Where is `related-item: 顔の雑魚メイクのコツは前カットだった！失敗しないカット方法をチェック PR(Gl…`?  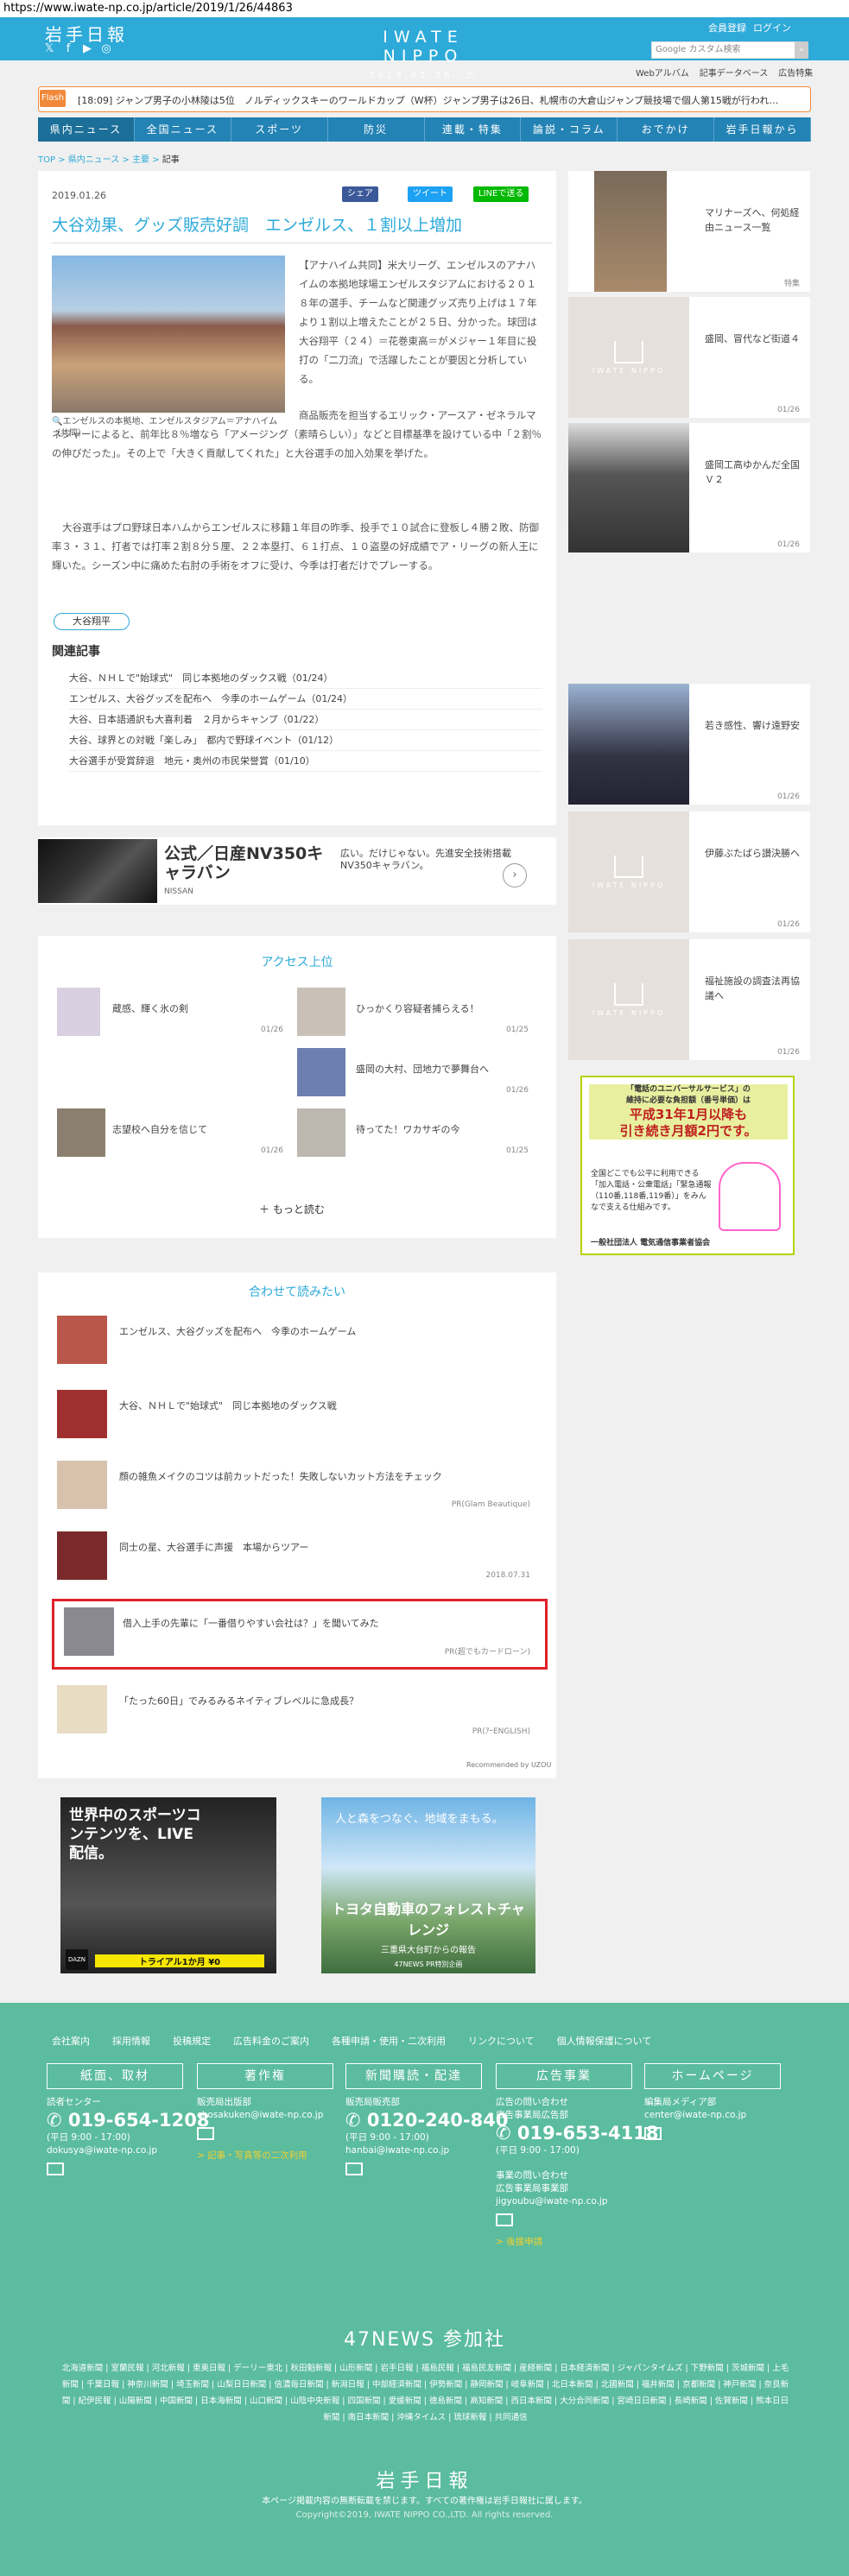
related-item: 顔の雑魚メイクのコツは前カットだった！失敗しないカット方法をチェック PR(Gl… is located at coordinates (299, 1485).